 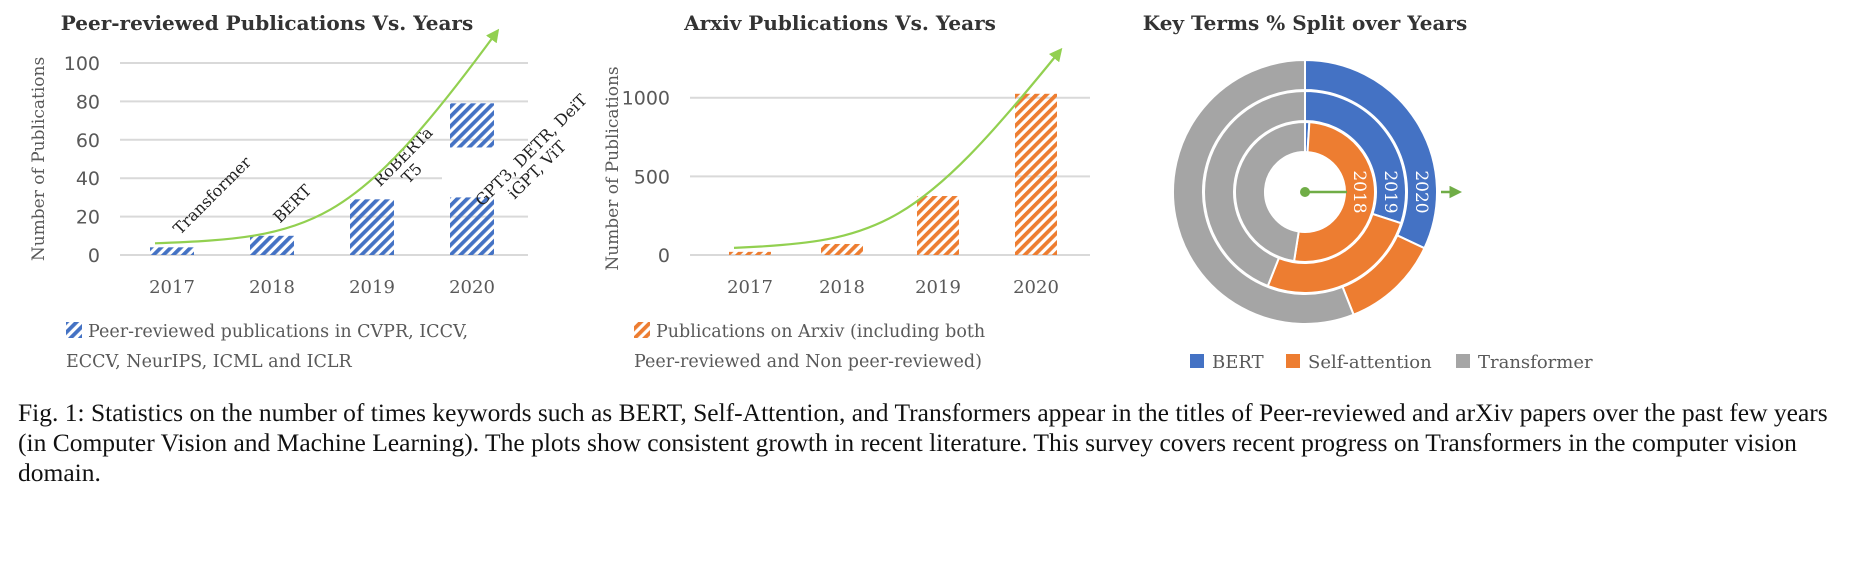 I want to click on chart-title: Key Terms % Split over Years, so click(x=1305, y=23).